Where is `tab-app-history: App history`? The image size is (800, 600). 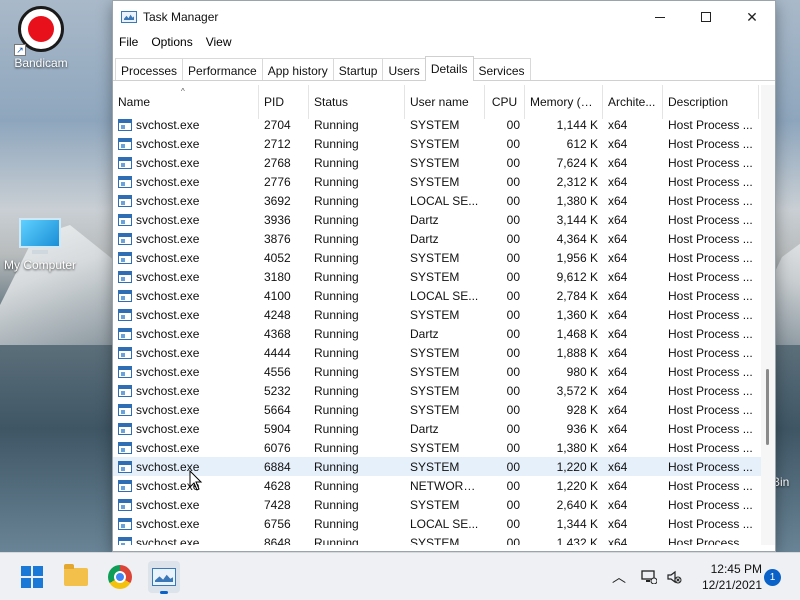
tab-app-history: App history is located at coordinates (297, 69).